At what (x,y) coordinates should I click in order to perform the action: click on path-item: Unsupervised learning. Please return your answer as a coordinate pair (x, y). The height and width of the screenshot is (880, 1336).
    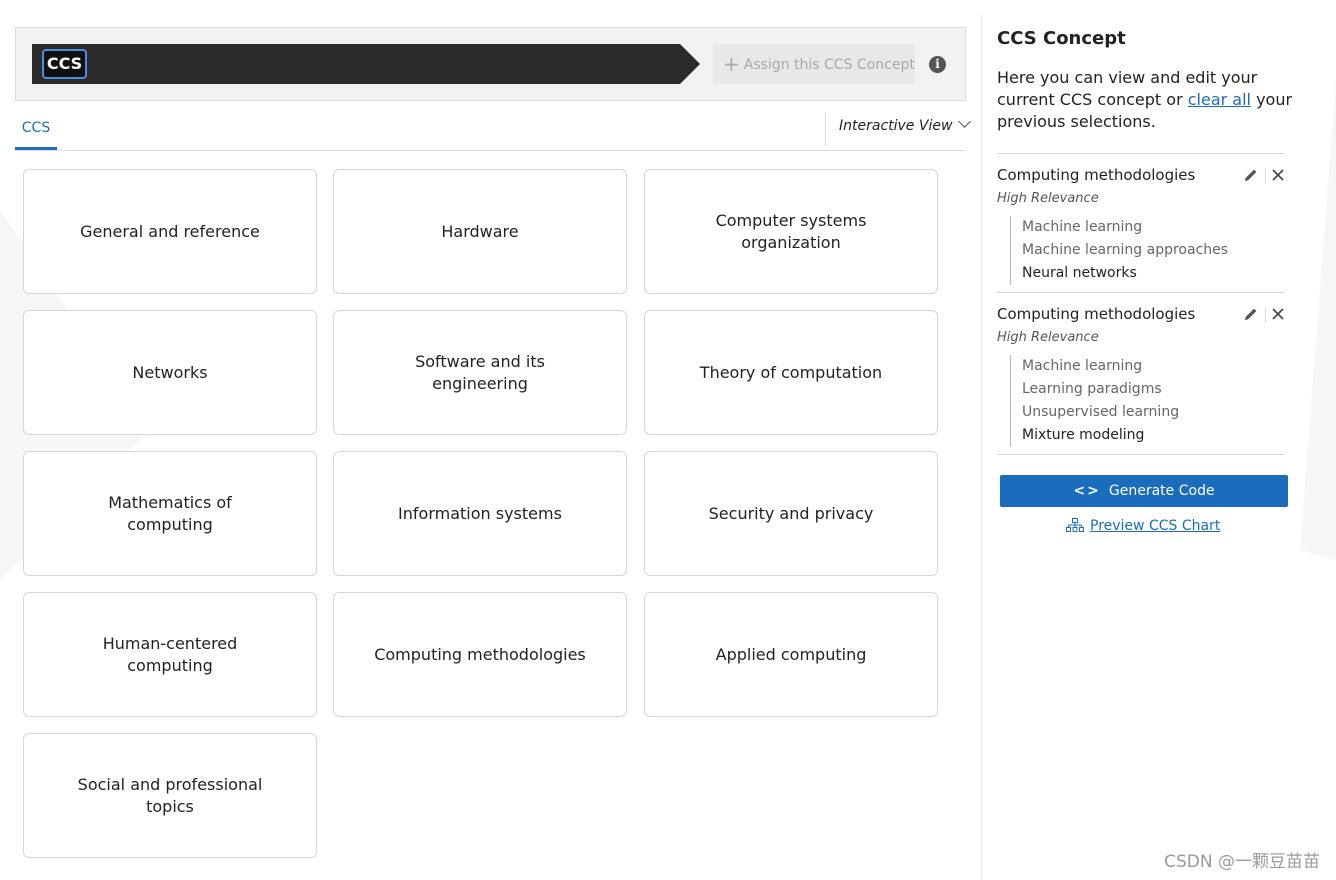
    Looking at the image, I should click on (1101, 412).